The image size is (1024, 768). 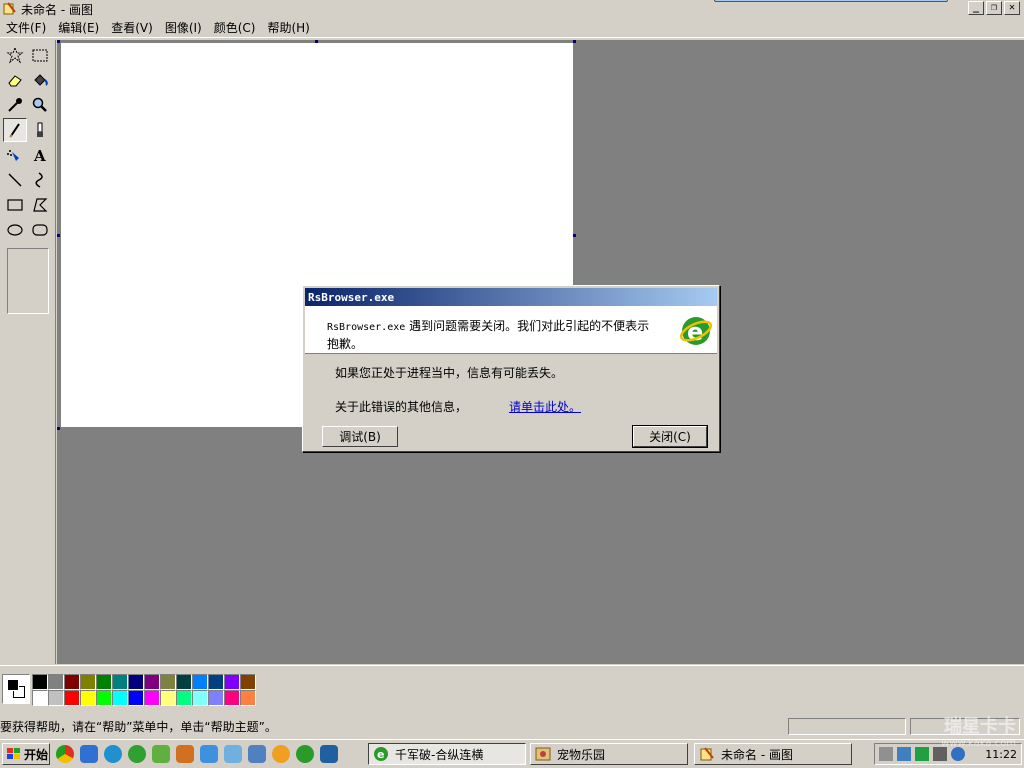 I want to click on pencil-icon, so click(x=14, y=130).